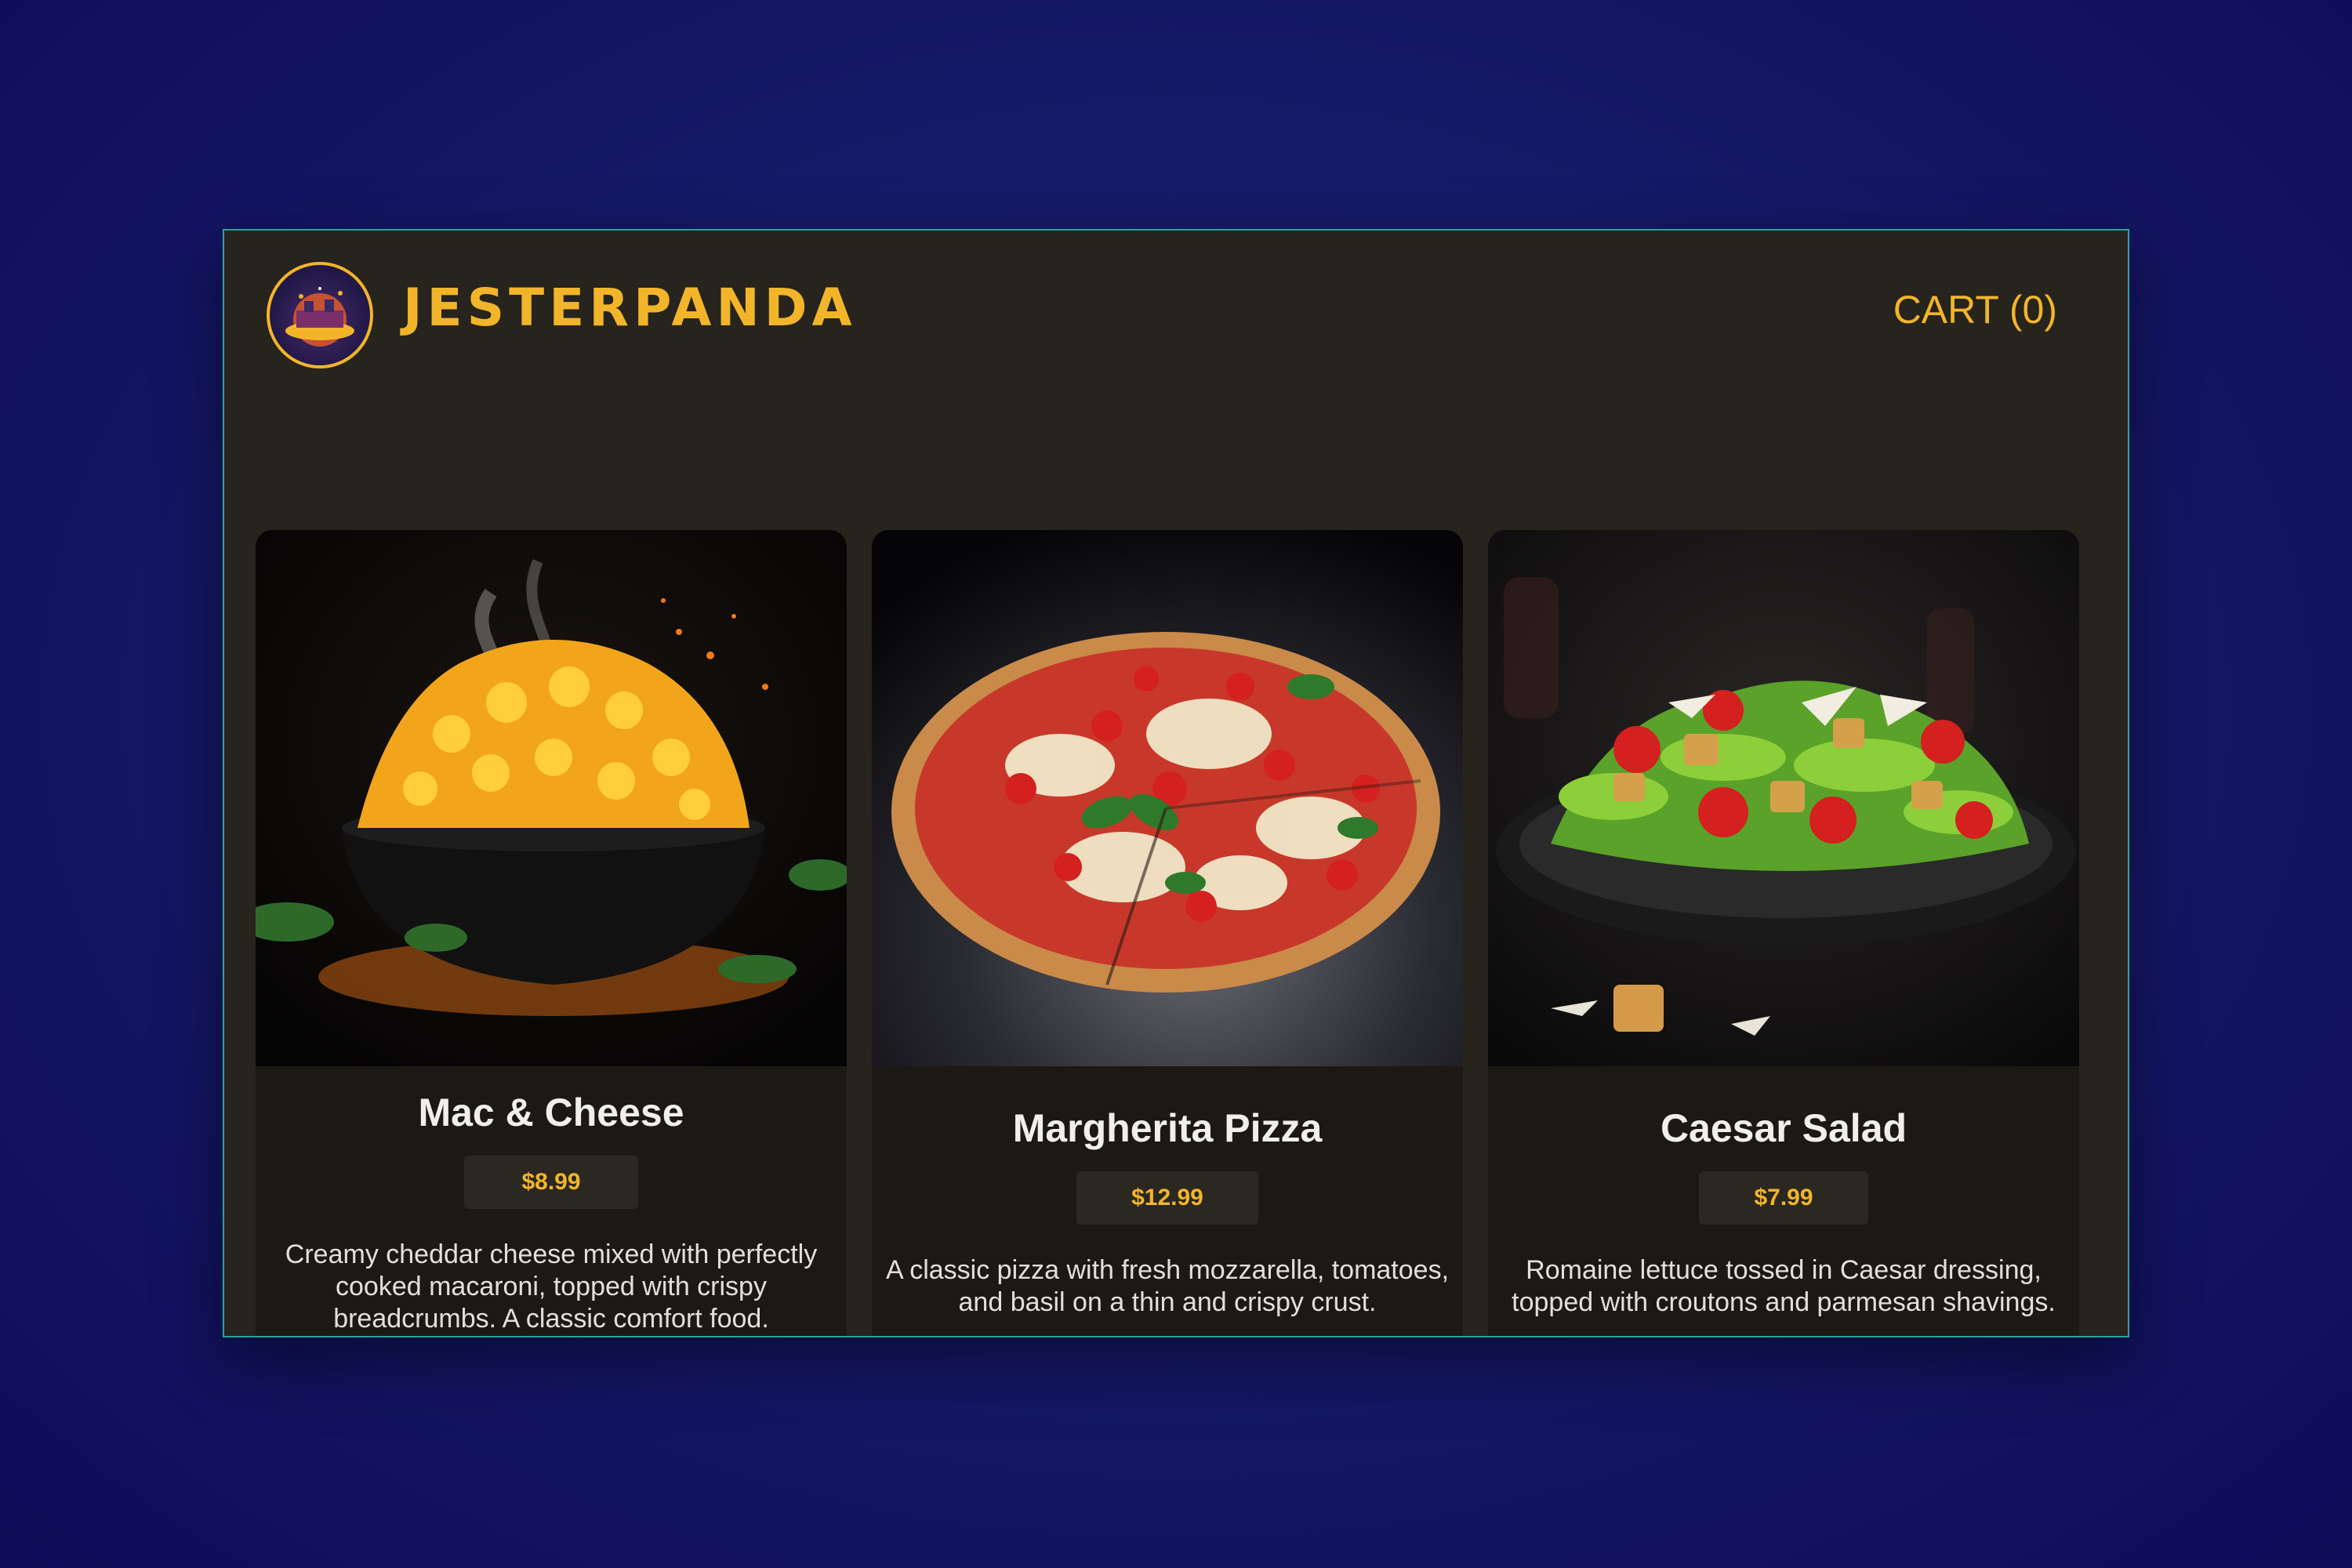 The width and height of the screenshot is (2352, 1568). I want to click on product-price: $8.99, so click(551, 1182).